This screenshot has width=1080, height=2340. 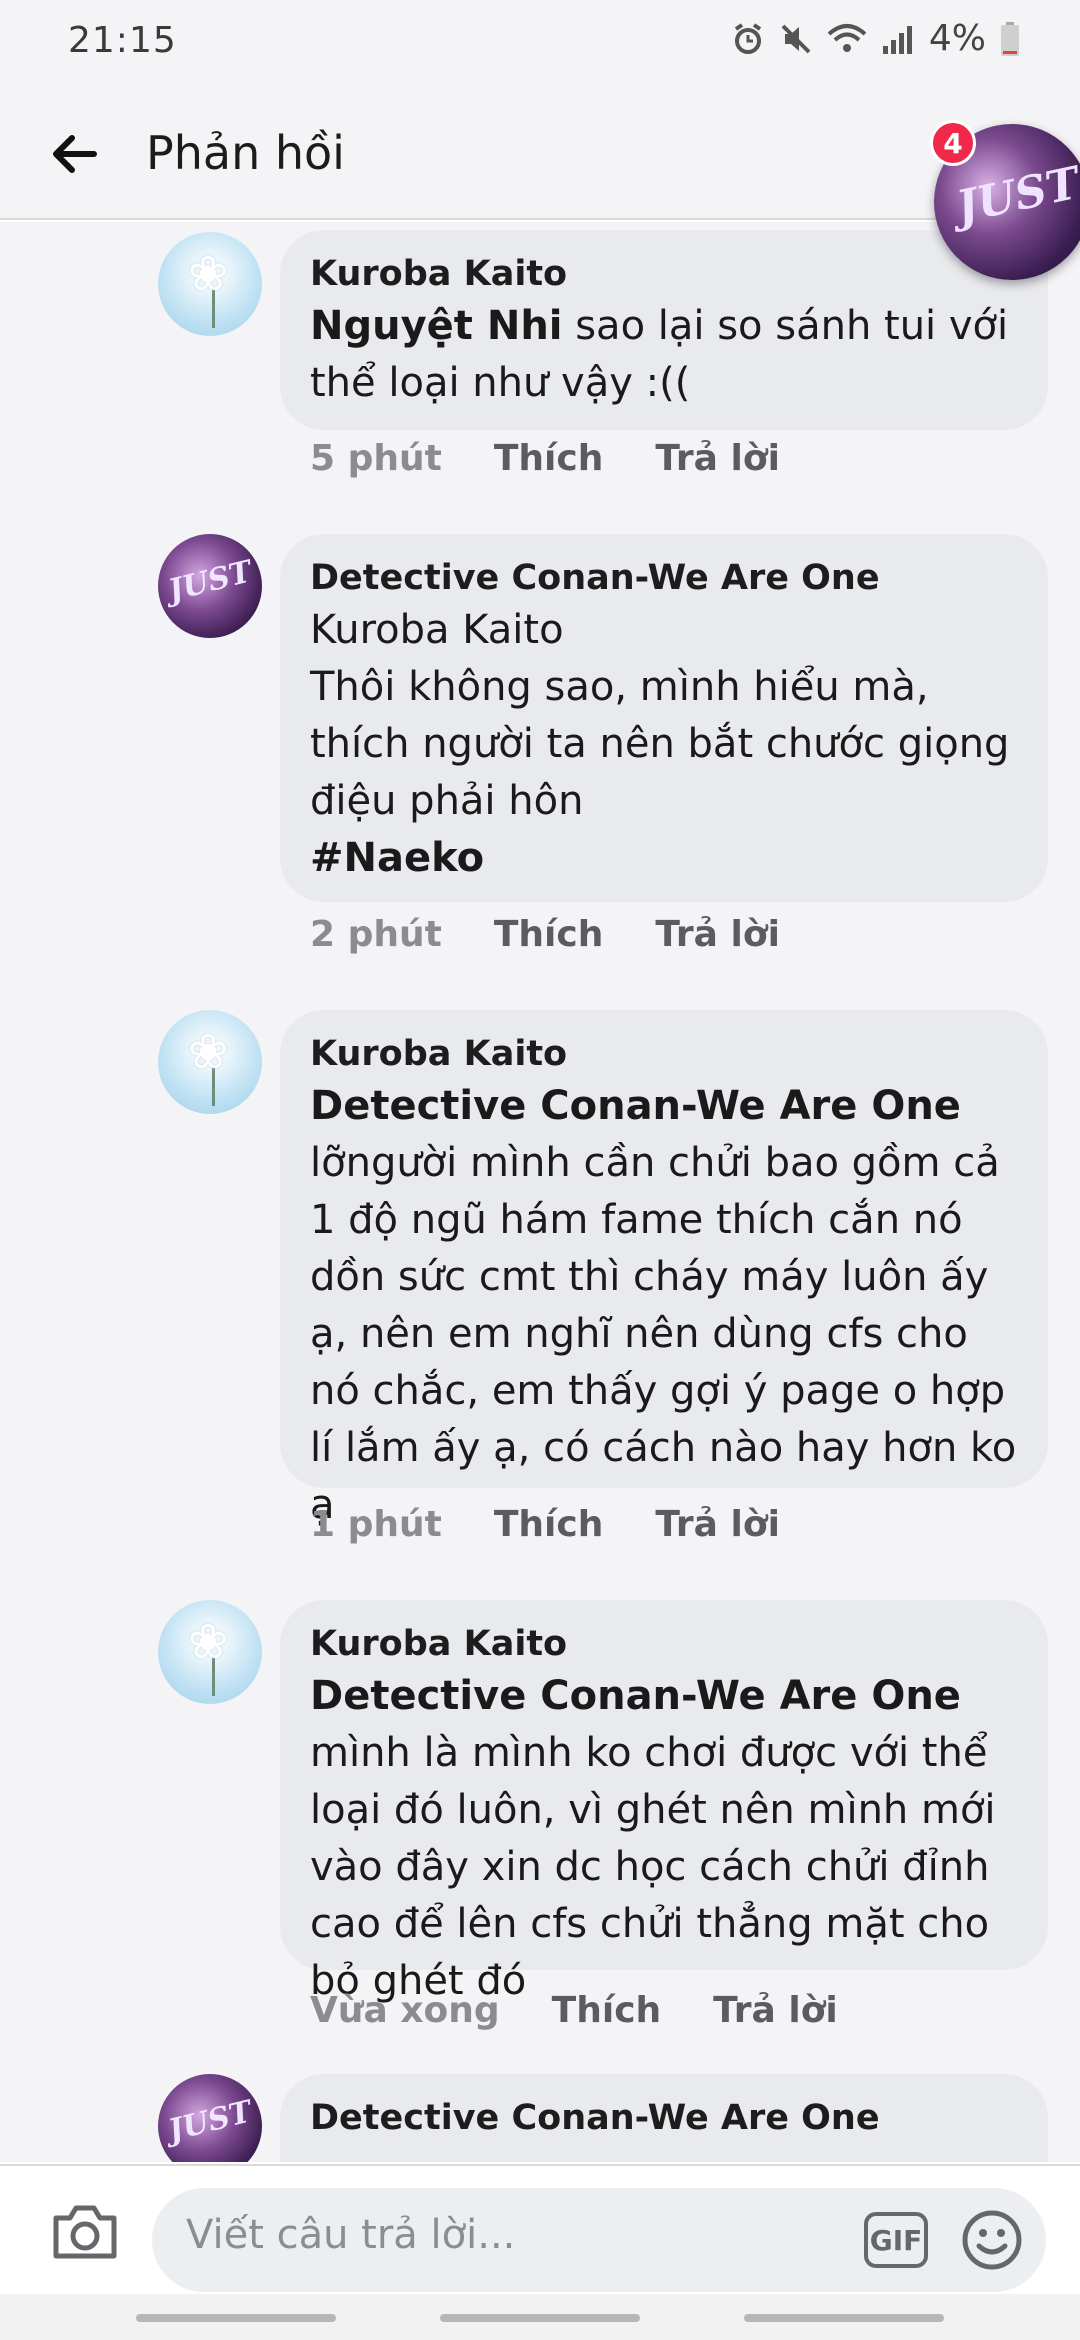 I want to click on nav-home-button, so click(x=540, y=2318).